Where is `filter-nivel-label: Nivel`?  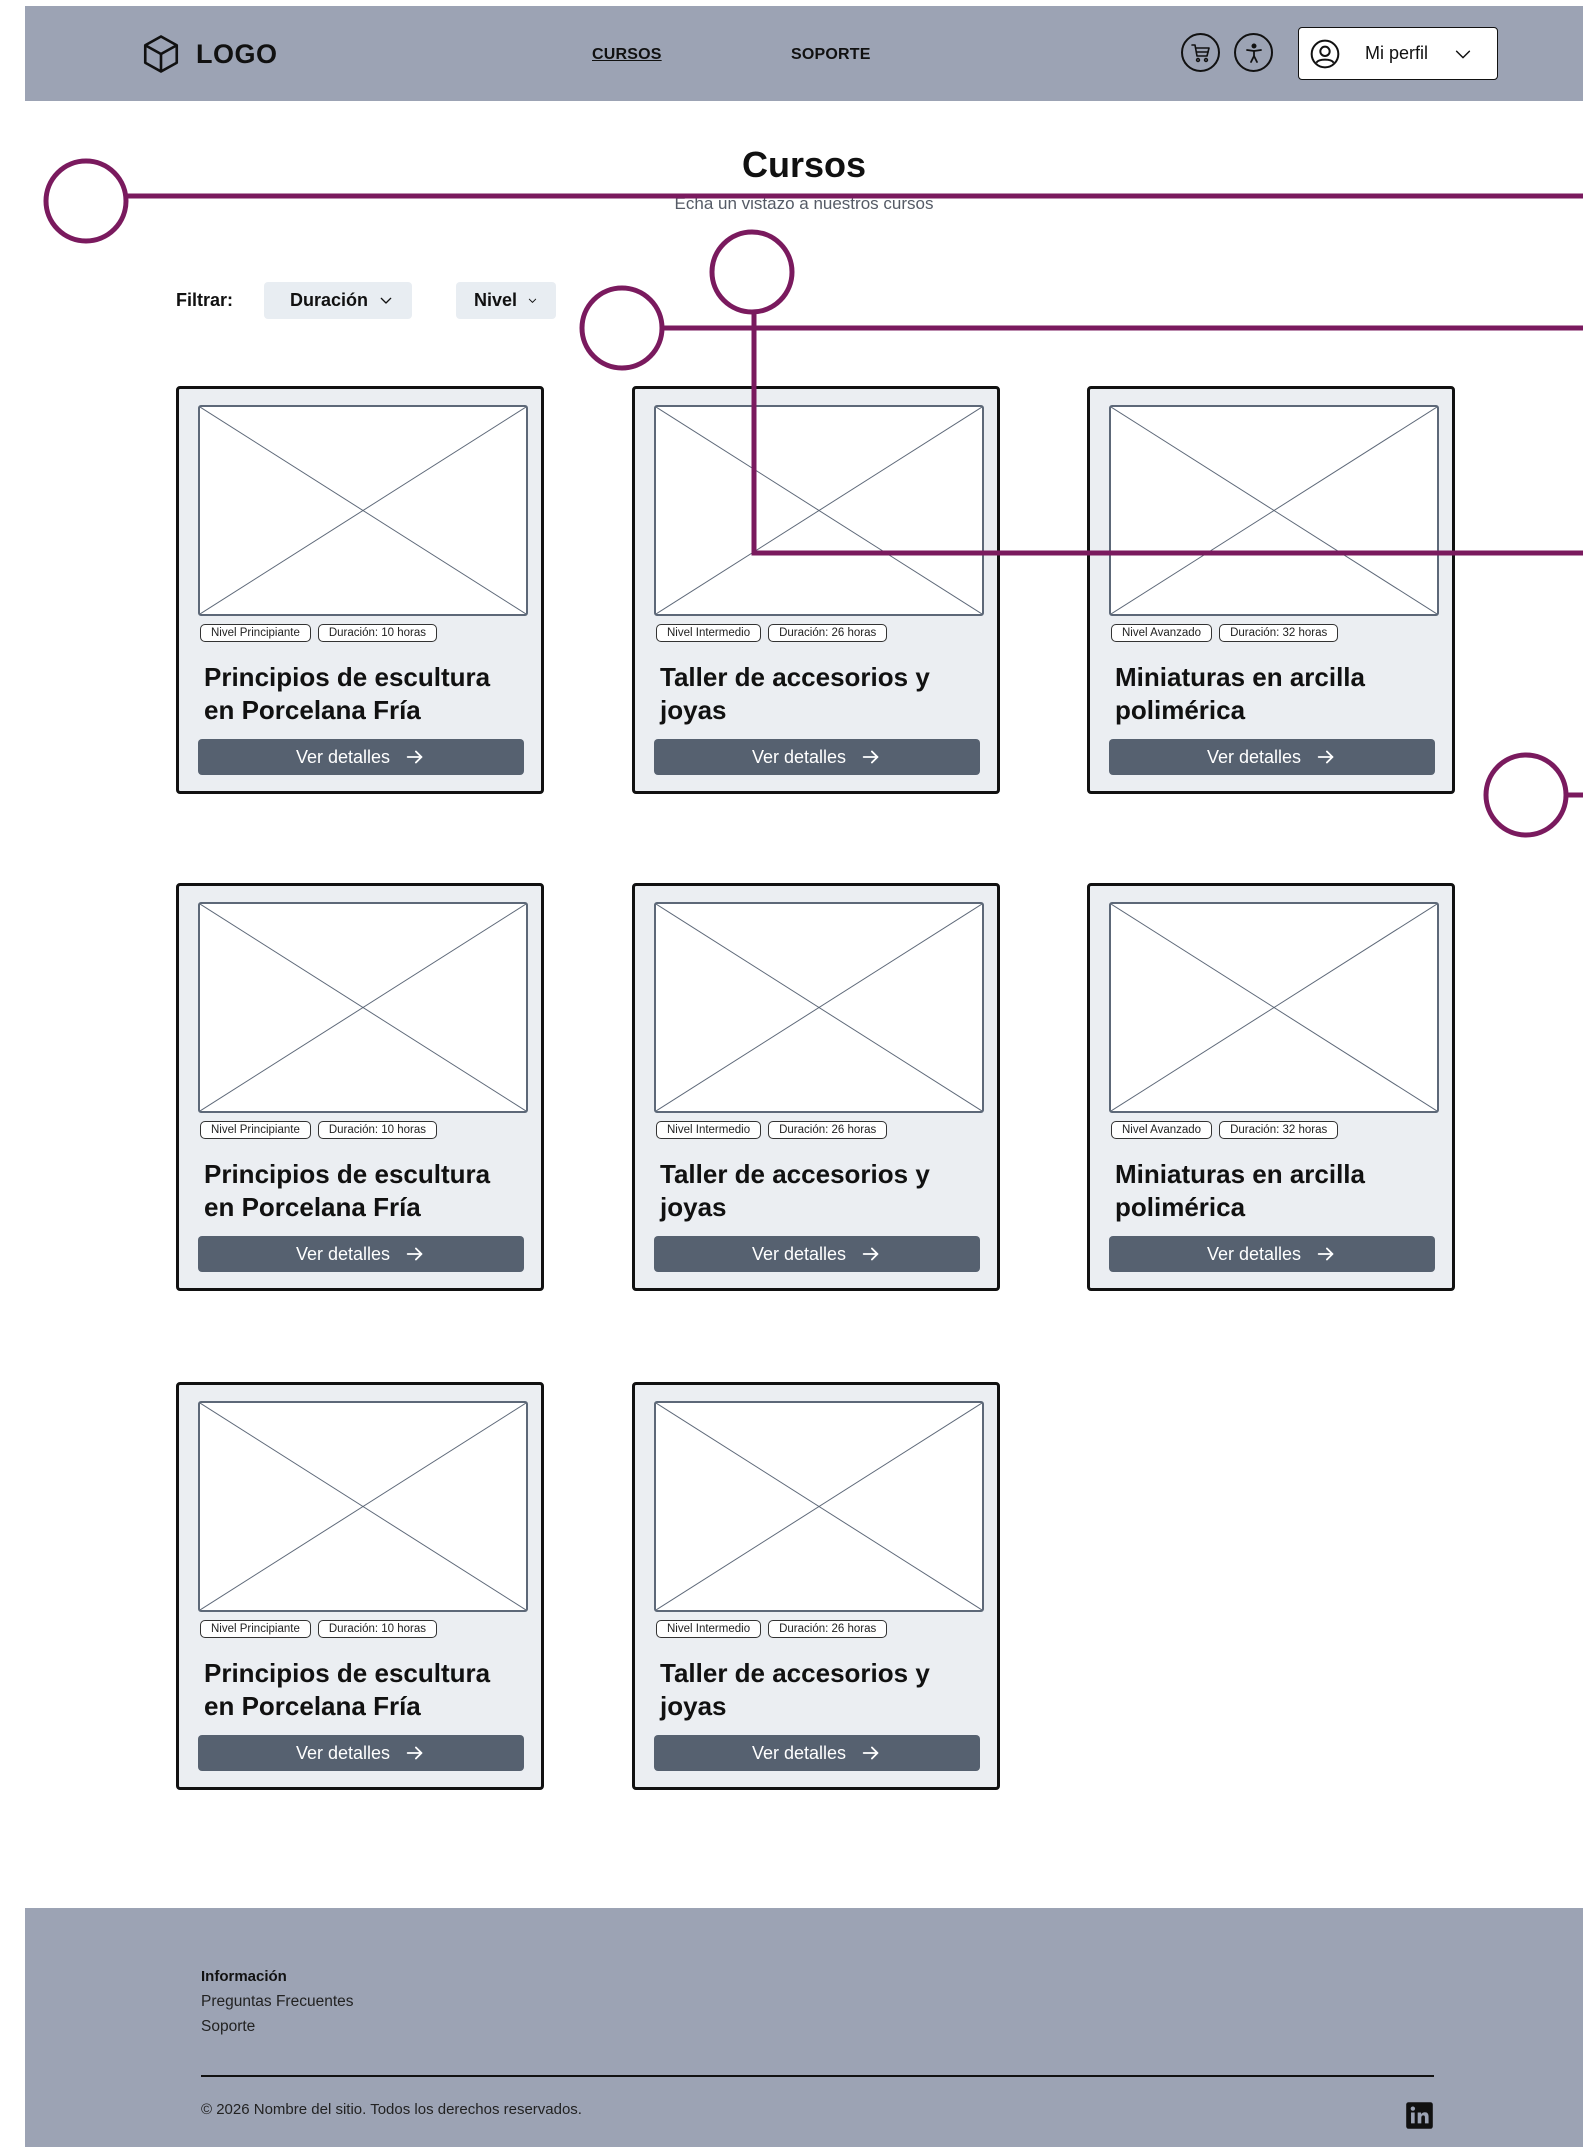
filter-nivel-label: Nivel is located at coordinates (496, 300).